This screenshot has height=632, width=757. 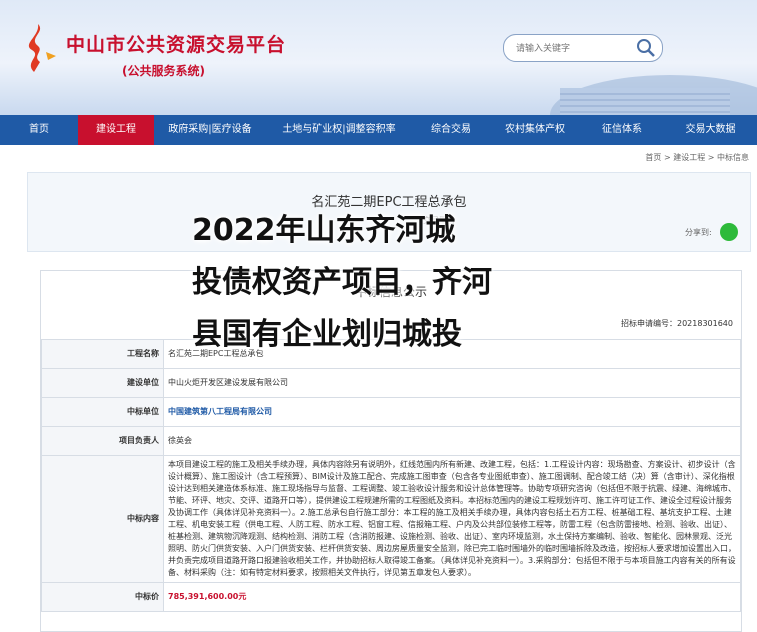 What do you see at coordinates (452, 383) in the screenshot?
I see `row-value: 中山火炬开发区建设发展有限公司` at bounding box center [452, 383].